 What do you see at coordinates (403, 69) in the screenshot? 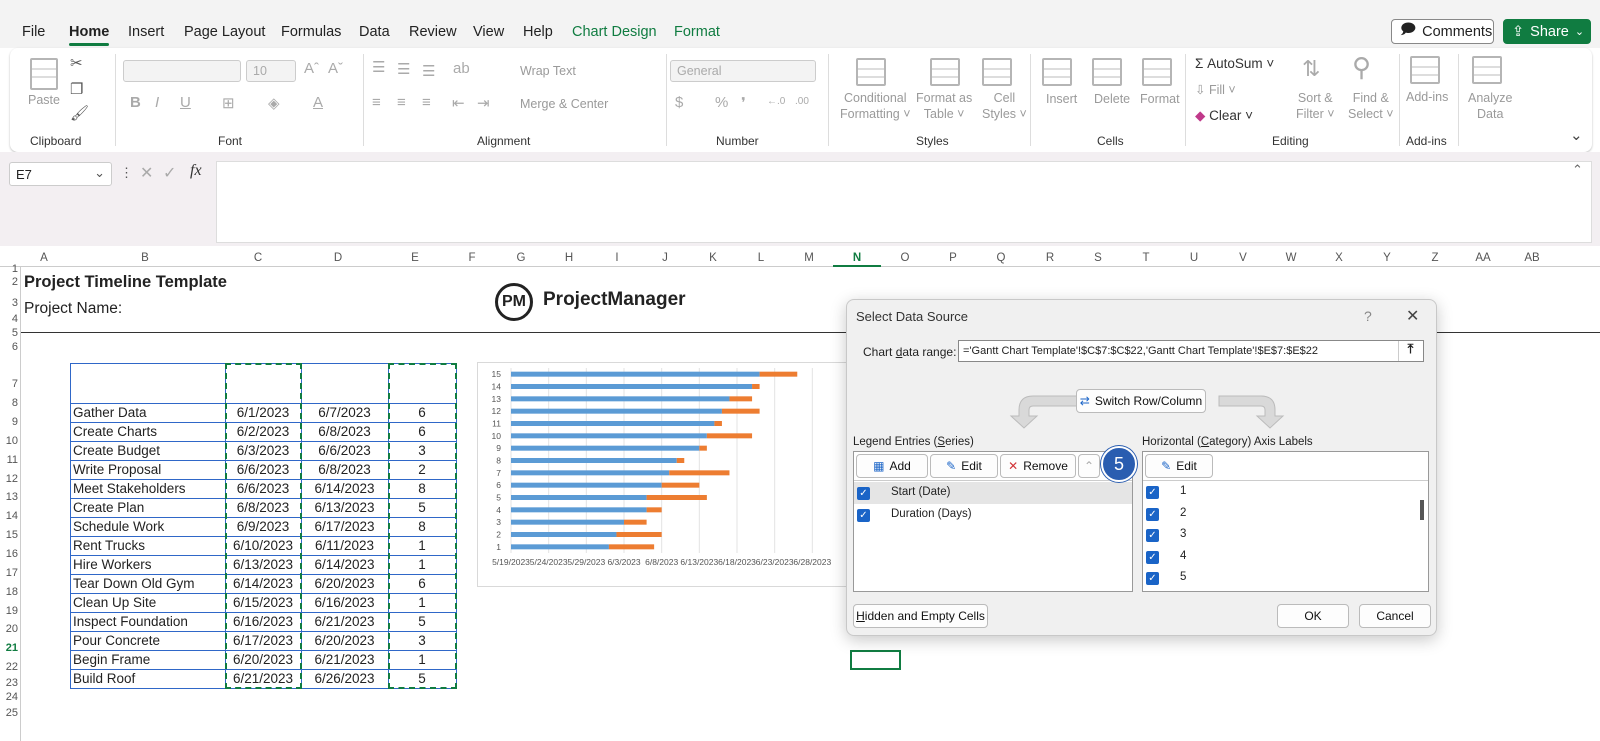
I see `align-middle-icon: ☰` at bounding box center [403, 69].